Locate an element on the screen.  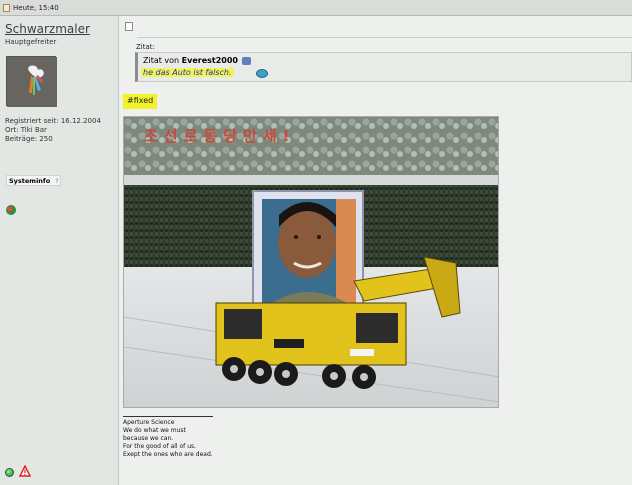
document-icon is located at coordinates (6, 7).